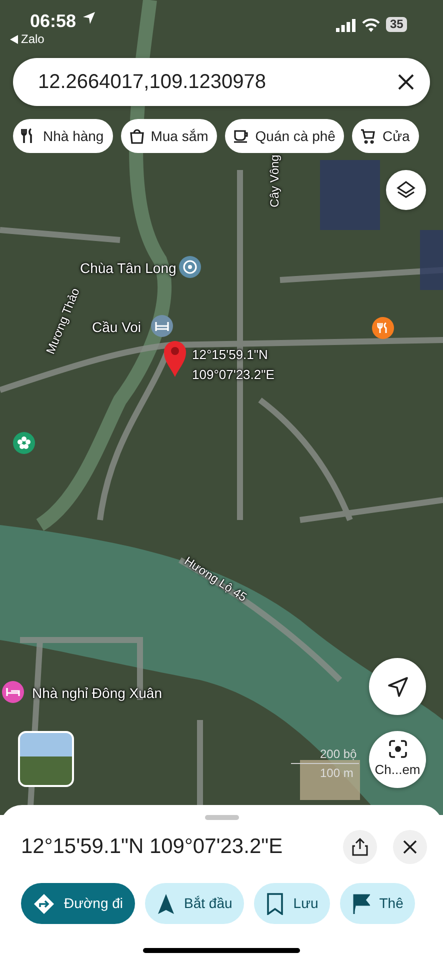 This screenshot has height=960, width=443. What do you see at coordinates (89, 18) in the screenshot?
I see `location-arrow-icon` at bounding box center [89, 18].